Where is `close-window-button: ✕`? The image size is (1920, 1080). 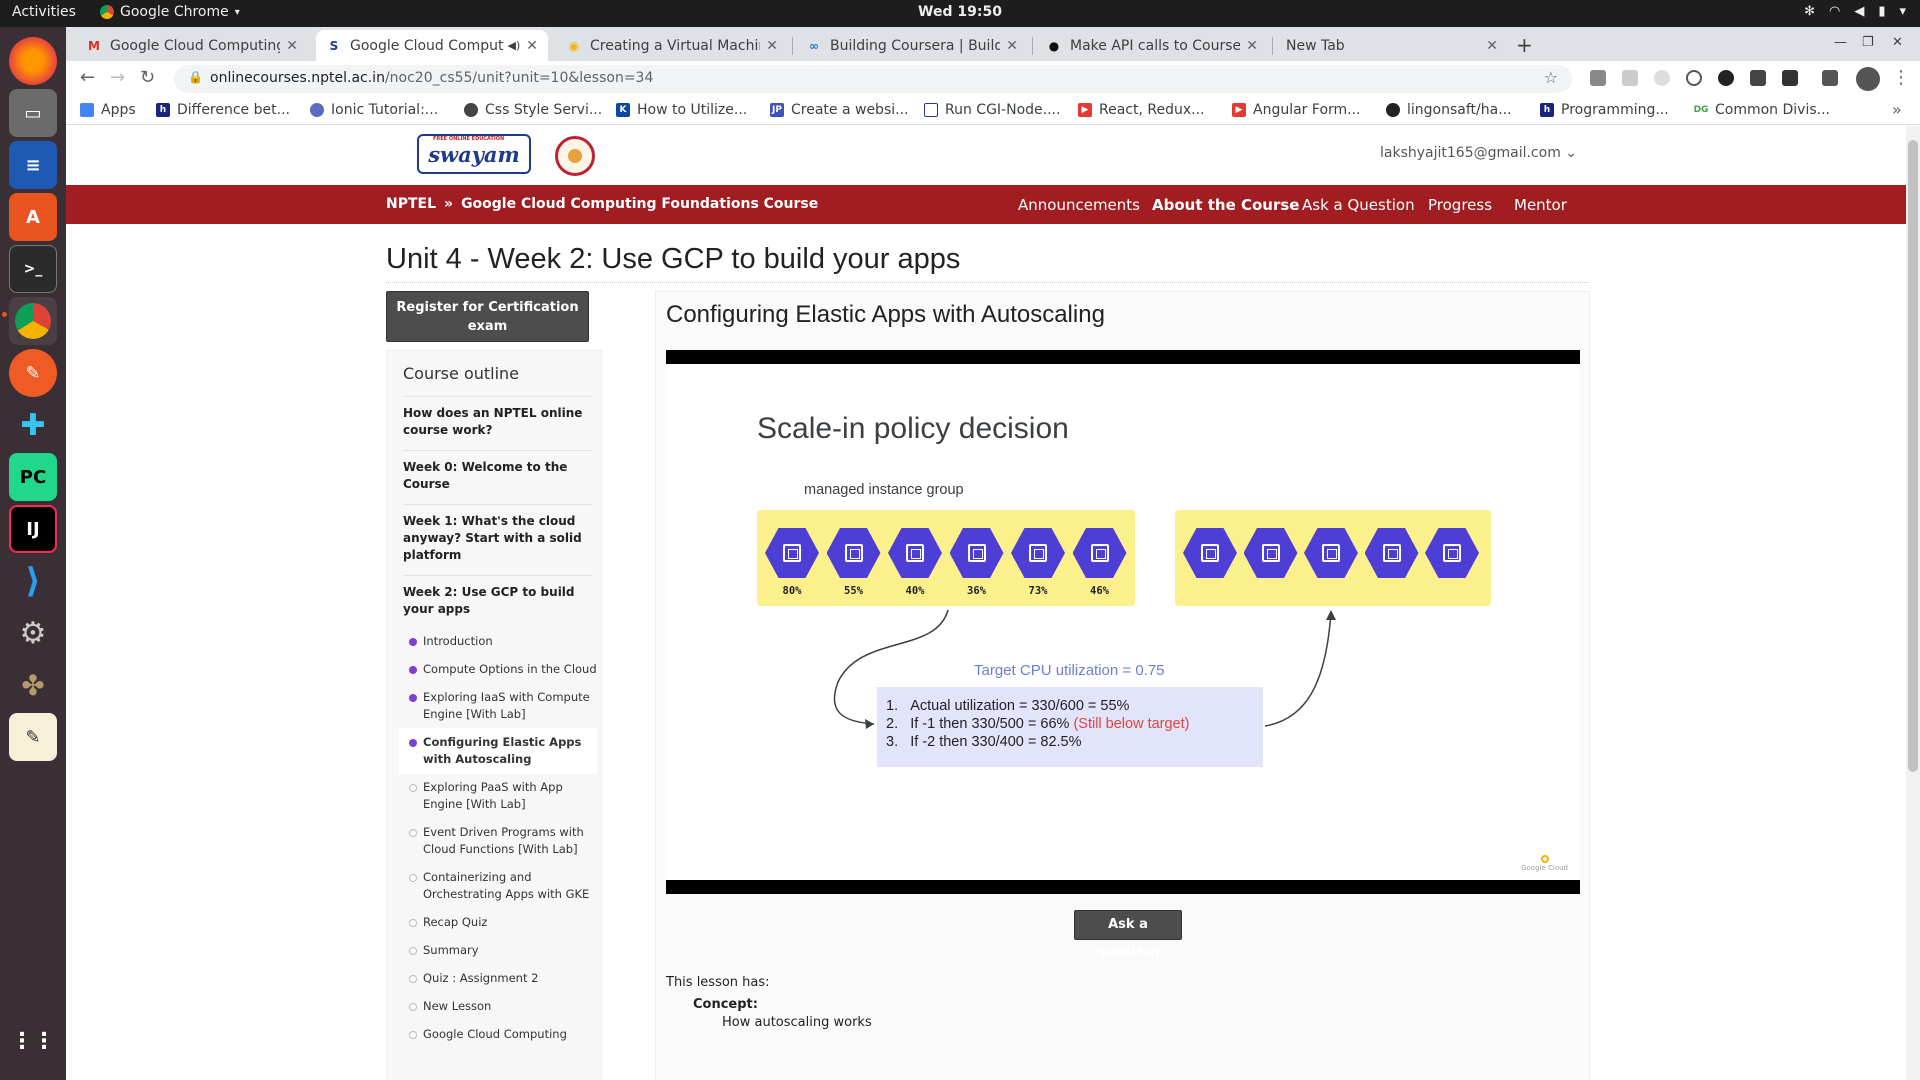
close-window-button: ✕ is located at coordinates (1897, 42).